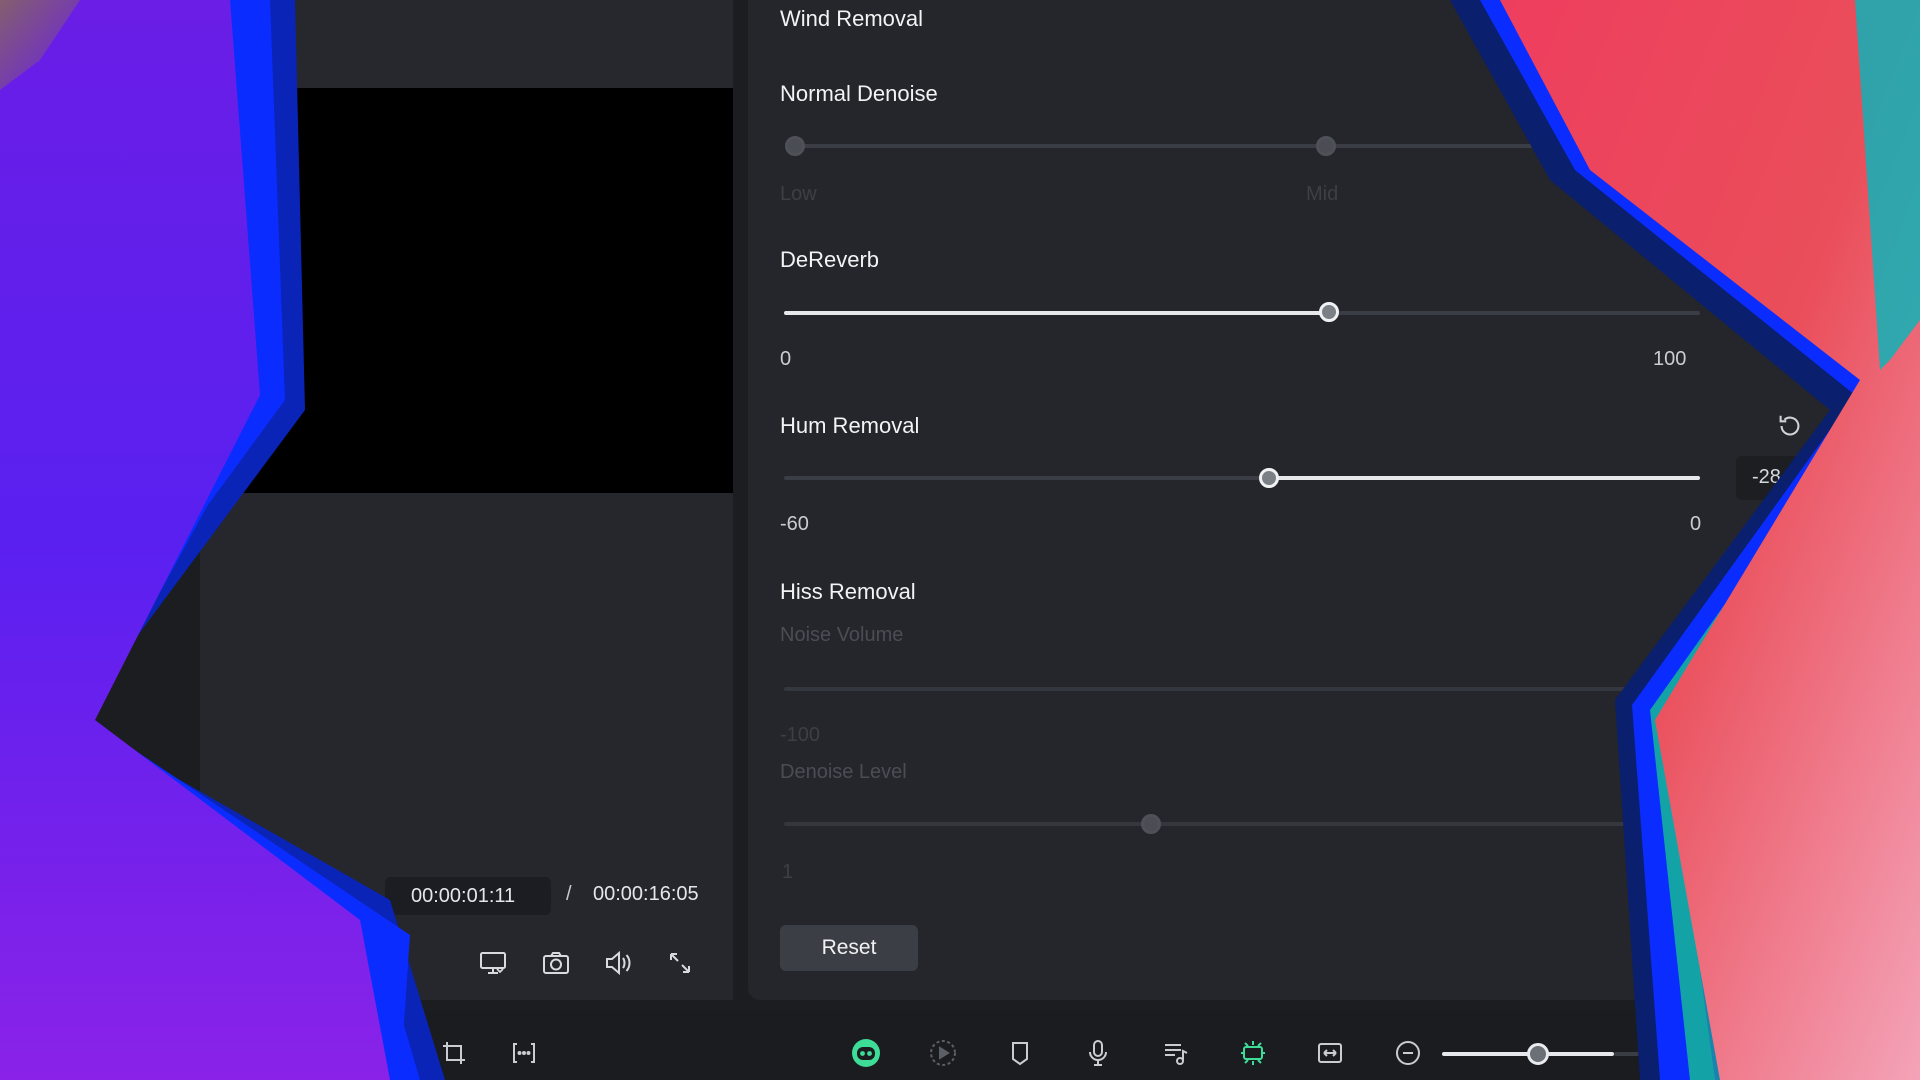 The image size is (1920, 1080). What do you see at coordinates (1670, 359) in the screenshot?
I see `dereverb-max-label: 100` at bounding box center [1670, 359].